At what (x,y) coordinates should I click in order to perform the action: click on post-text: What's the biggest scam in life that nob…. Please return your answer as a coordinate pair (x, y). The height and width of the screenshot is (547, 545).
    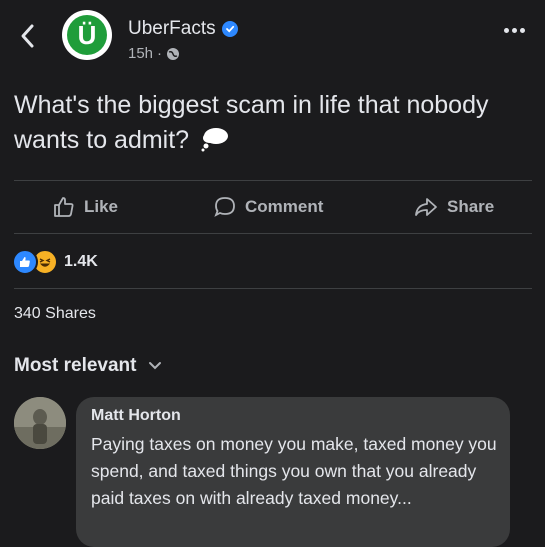
    Looking at the image, I should click on (271, 123).